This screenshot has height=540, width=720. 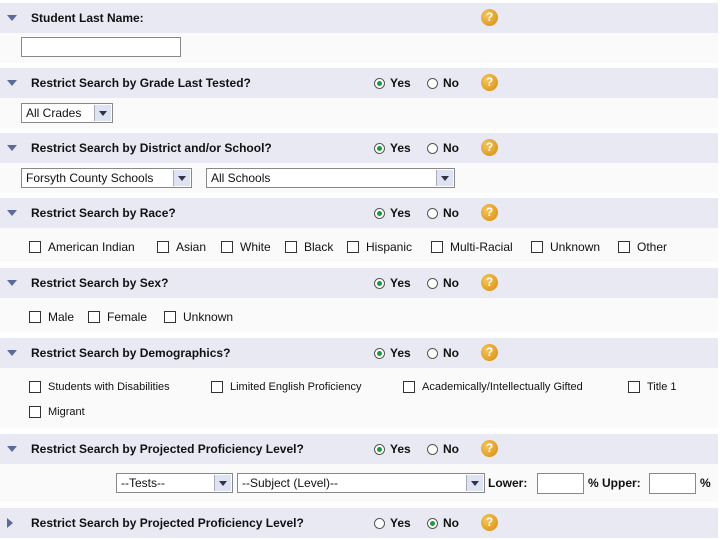 What do you see at coordinates (662, 387) in the screenshot?
I see `checkbox-label: Title 1` at bounding box center [662, 387].